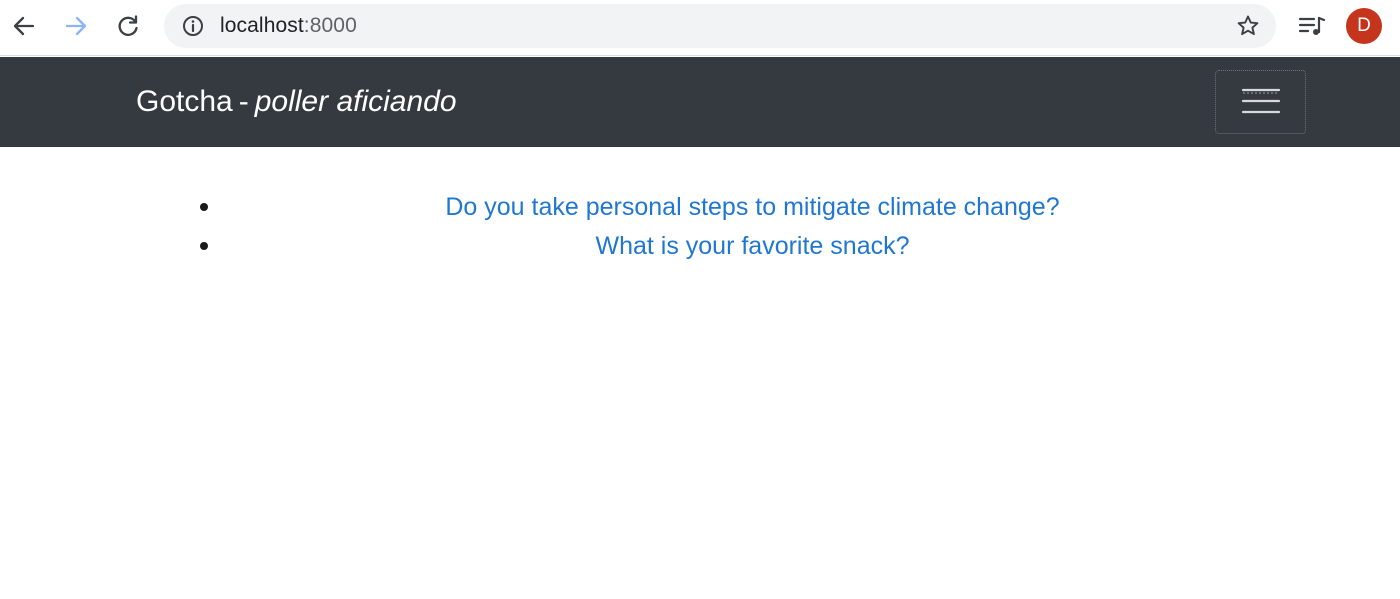  I want to click on media-queue-button, so click(1312, 26).